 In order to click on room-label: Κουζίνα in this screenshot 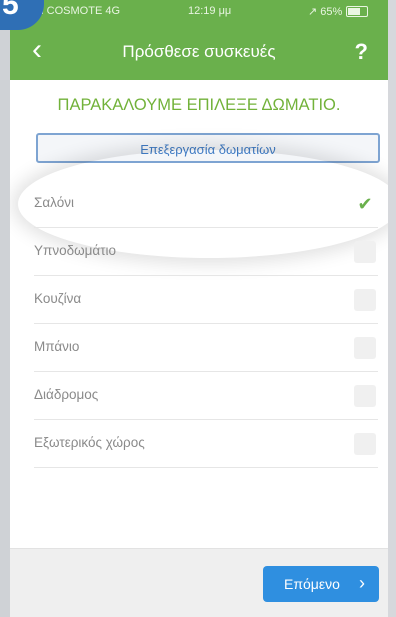, I will do `click(58, 298)`.